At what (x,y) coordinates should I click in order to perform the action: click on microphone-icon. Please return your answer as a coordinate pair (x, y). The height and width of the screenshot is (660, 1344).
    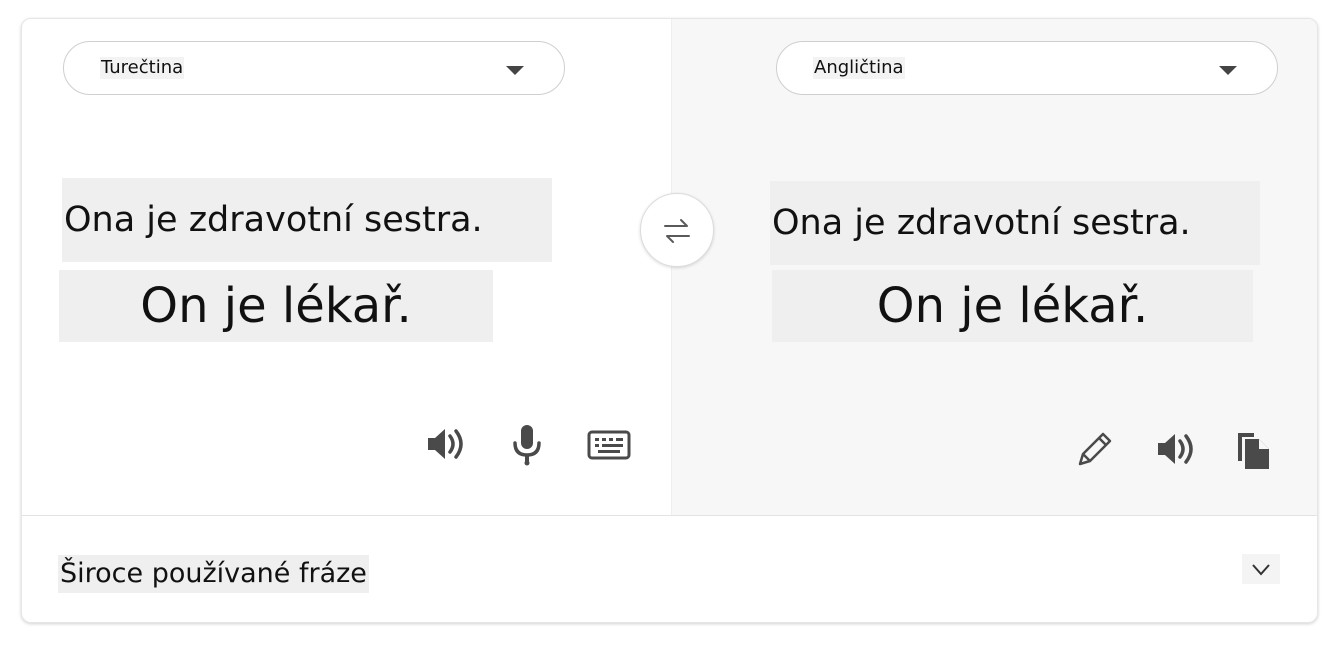
    Looking at the image, I should click on (527, 445).